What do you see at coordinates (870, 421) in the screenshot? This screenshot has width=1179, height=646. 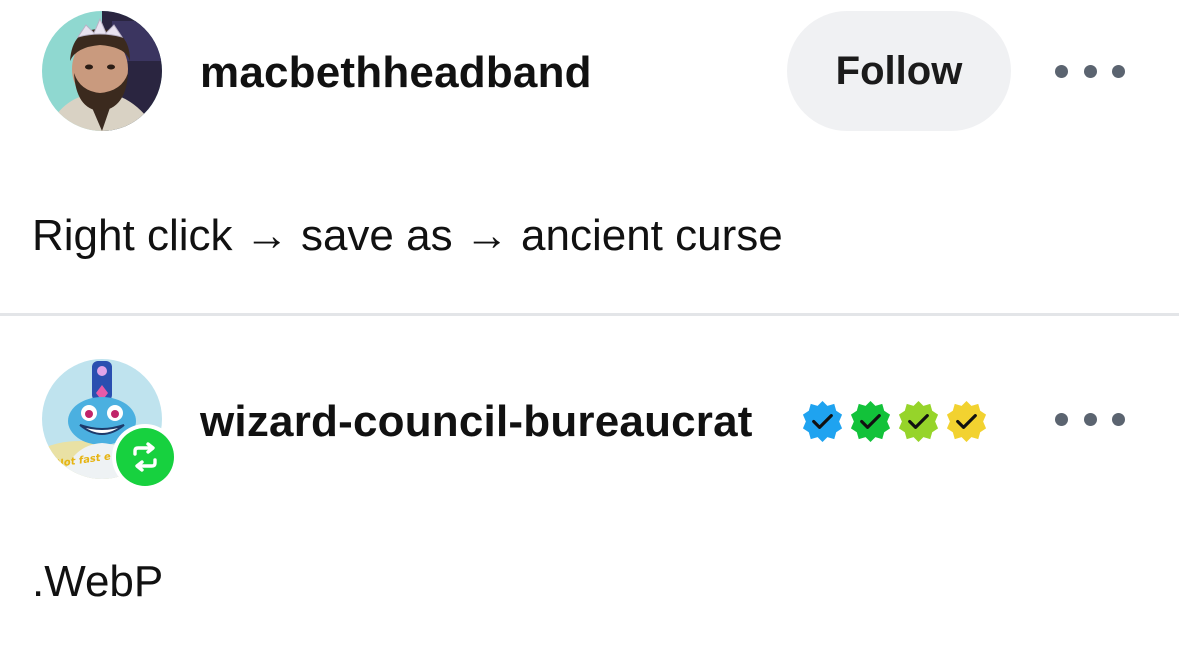 I see `verified-badge-green-icon` at bounding box center [870, 421].